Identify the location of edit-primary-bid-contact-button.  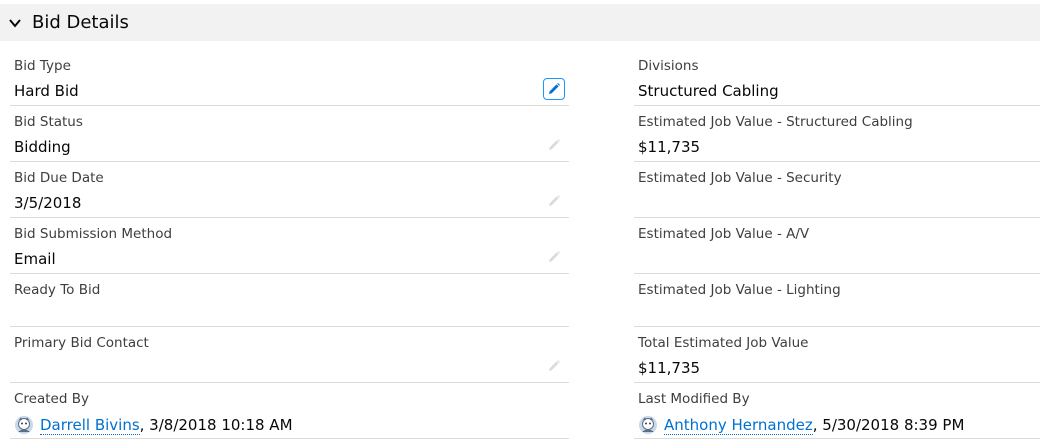
(554, 366).